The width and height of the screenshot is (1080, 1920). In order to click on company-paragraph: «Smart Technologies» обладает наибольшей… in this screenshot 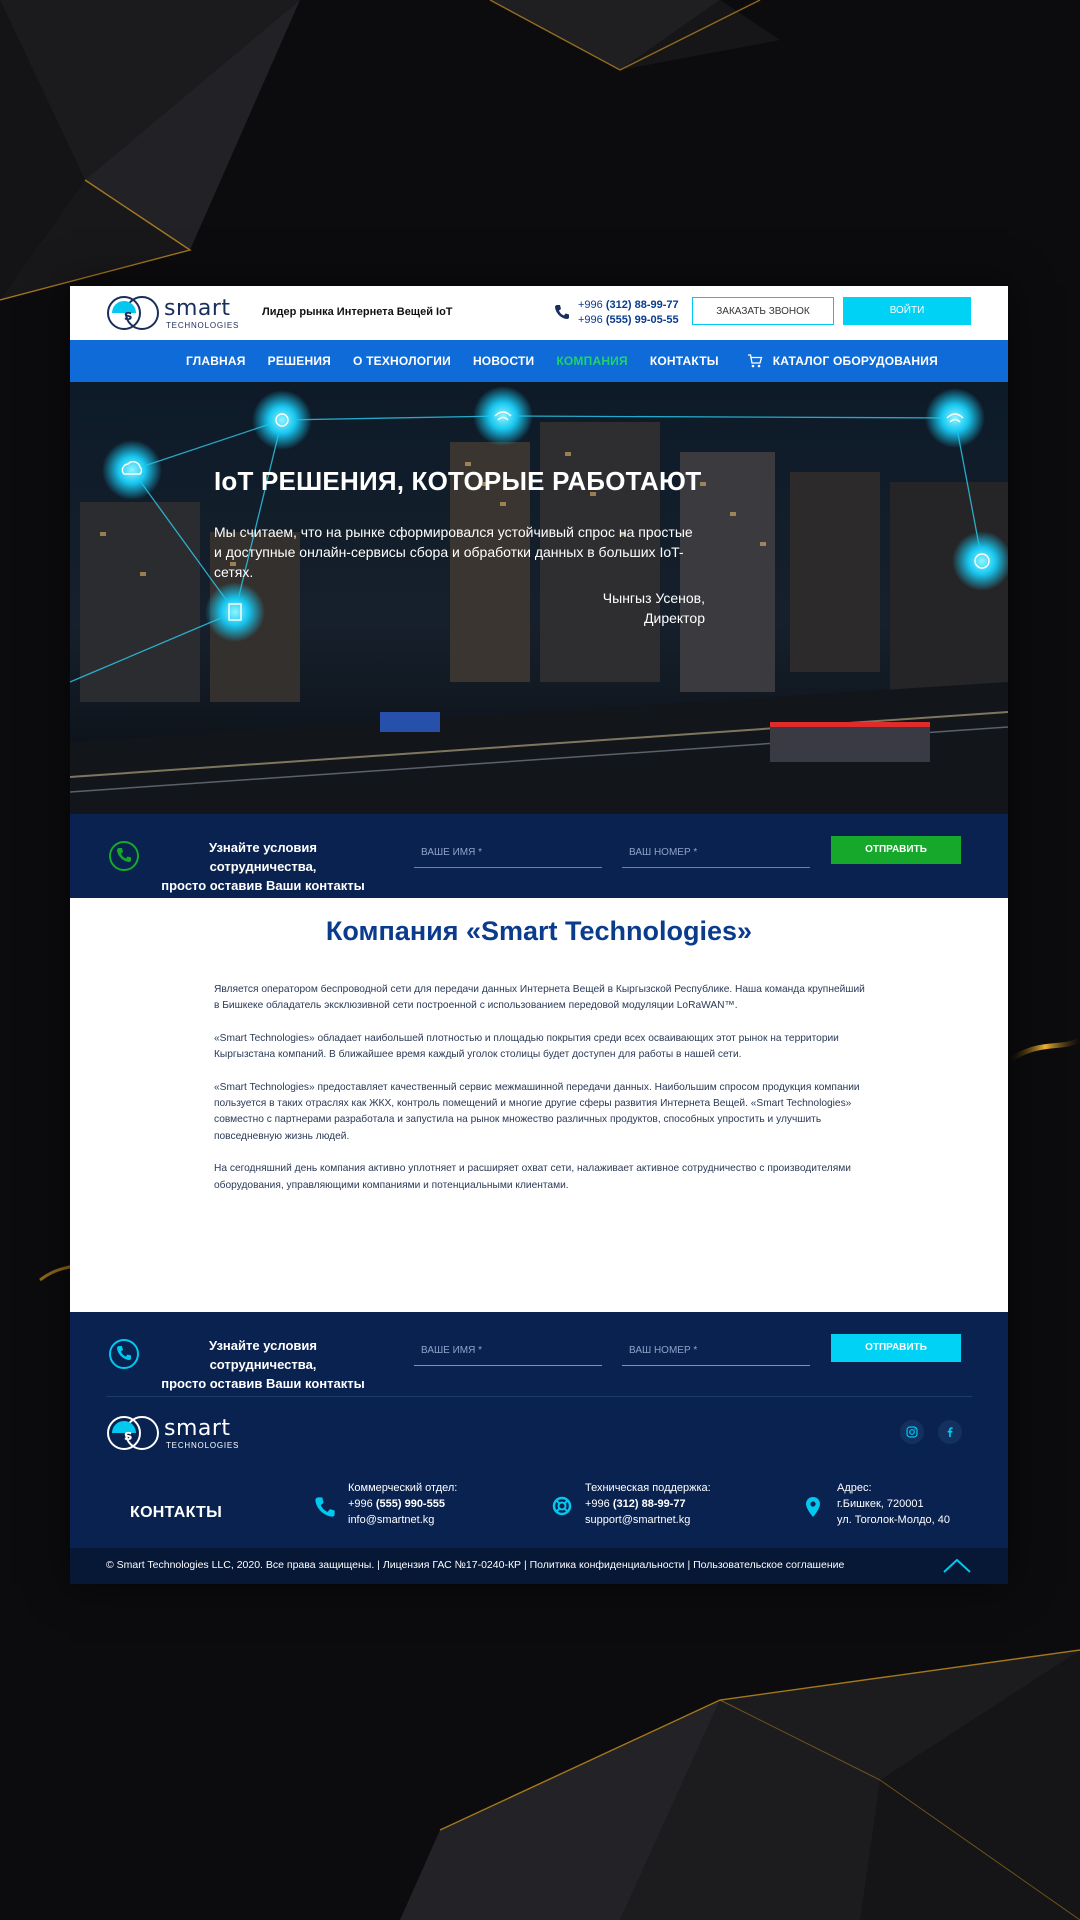, I will do `click(526, 1046)`.